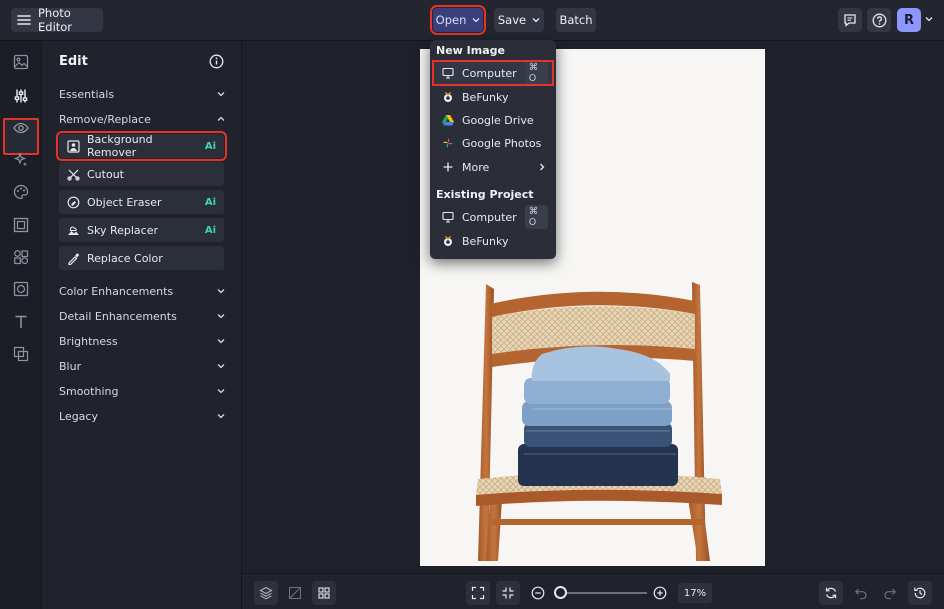 The width and height of the screenshot is (944, 609). Describe the element at coordinates (142, 341) in the screenshot. I see `section-brightness: Brightness` at that location.